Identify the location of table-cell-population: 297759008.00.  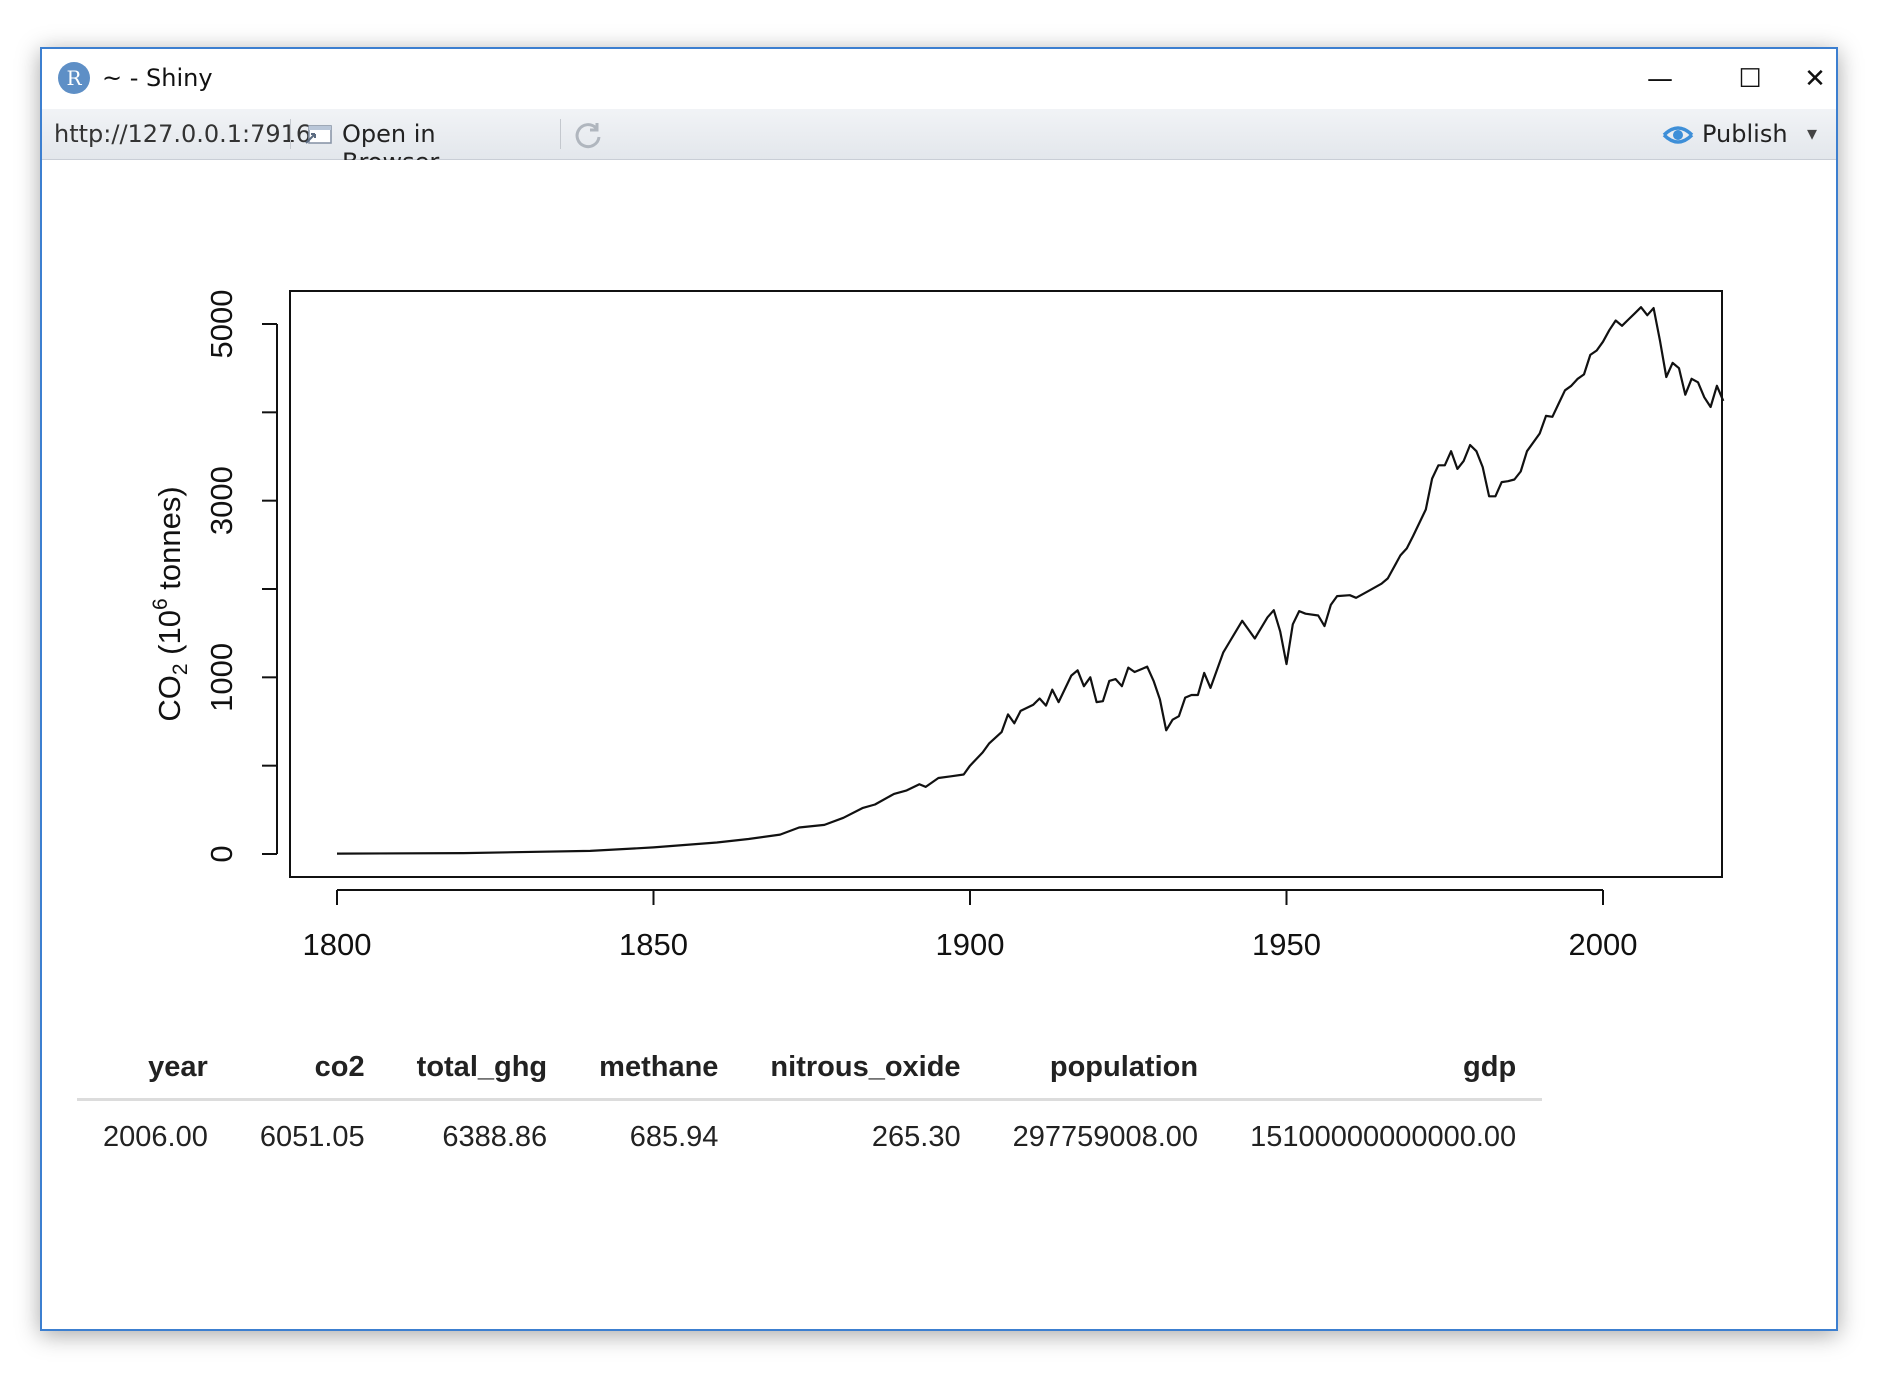
(1105, 1137).